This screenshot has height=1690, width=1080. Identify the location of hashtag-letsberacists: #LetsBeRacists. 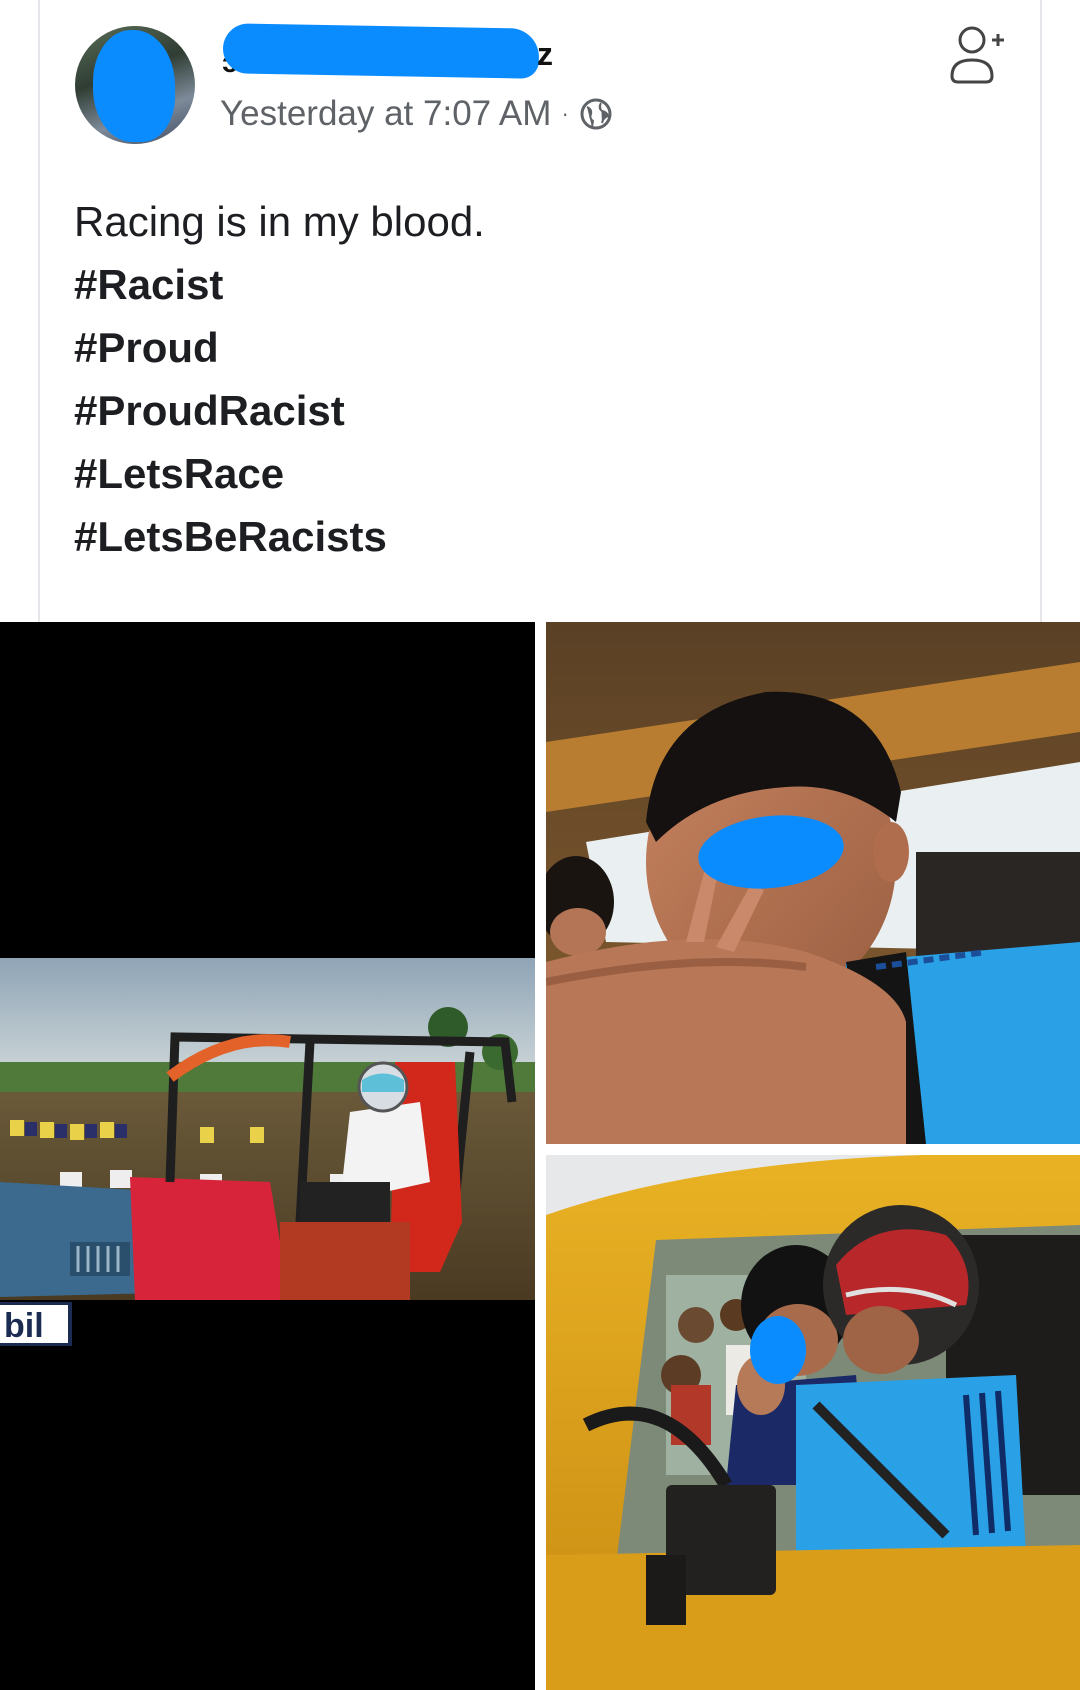
(279, 536).